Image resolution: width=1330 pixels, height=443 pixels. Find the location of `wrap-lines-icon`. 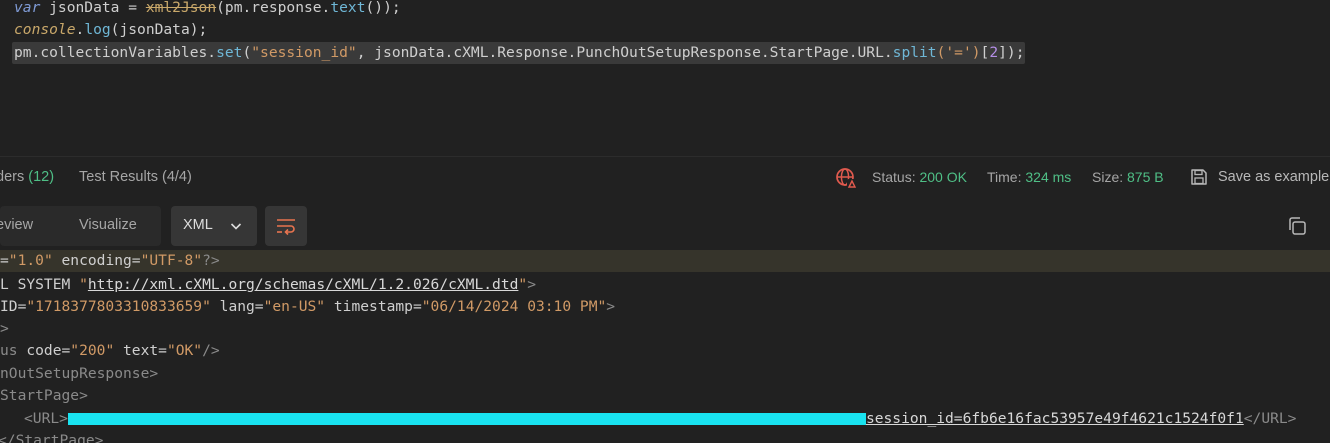

wrap-lines-icon is located at coordinates (286, 226).